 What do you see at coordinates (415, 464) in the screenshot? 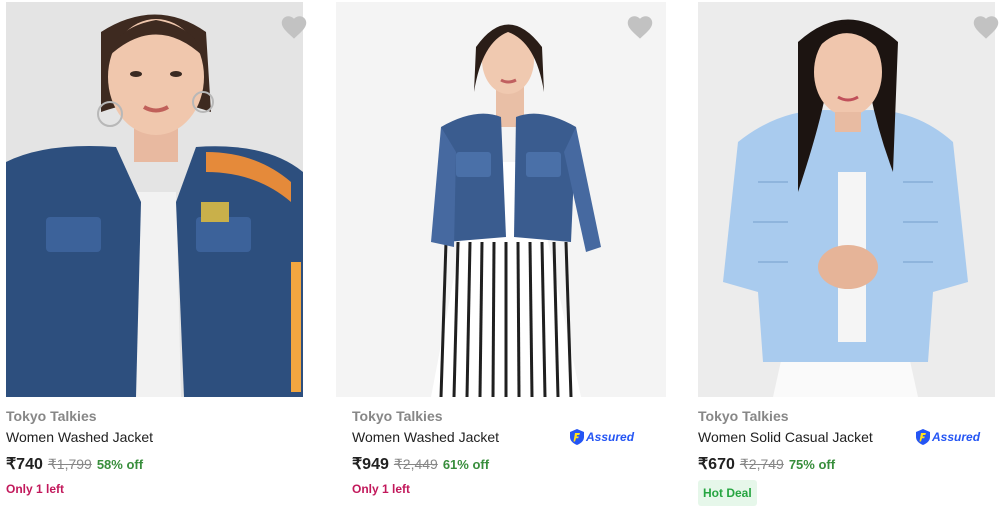
I see `original-price: ₹2,449` at bounding box center [415, 464].